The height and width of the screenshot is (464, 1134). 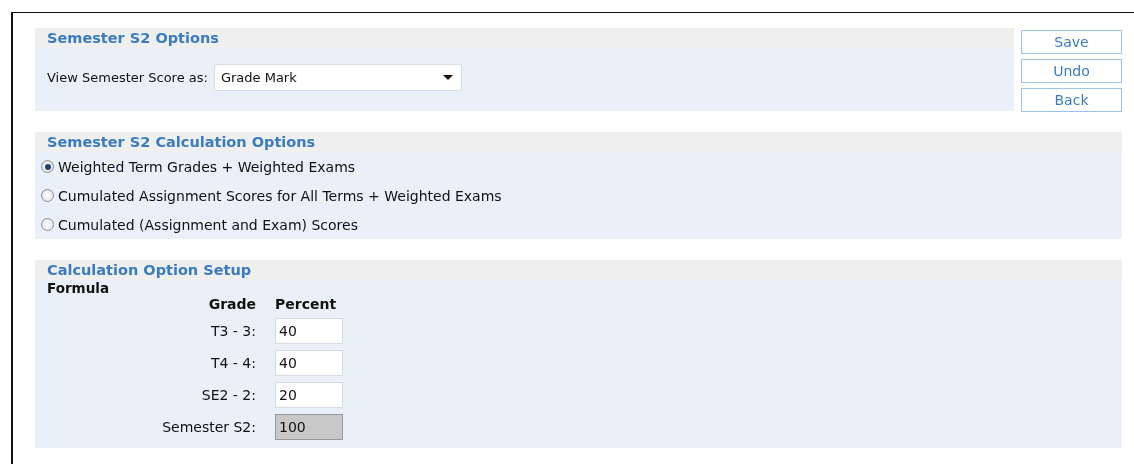 I want to click on grade-label: Semester S2:, so click(x=208, y=427).